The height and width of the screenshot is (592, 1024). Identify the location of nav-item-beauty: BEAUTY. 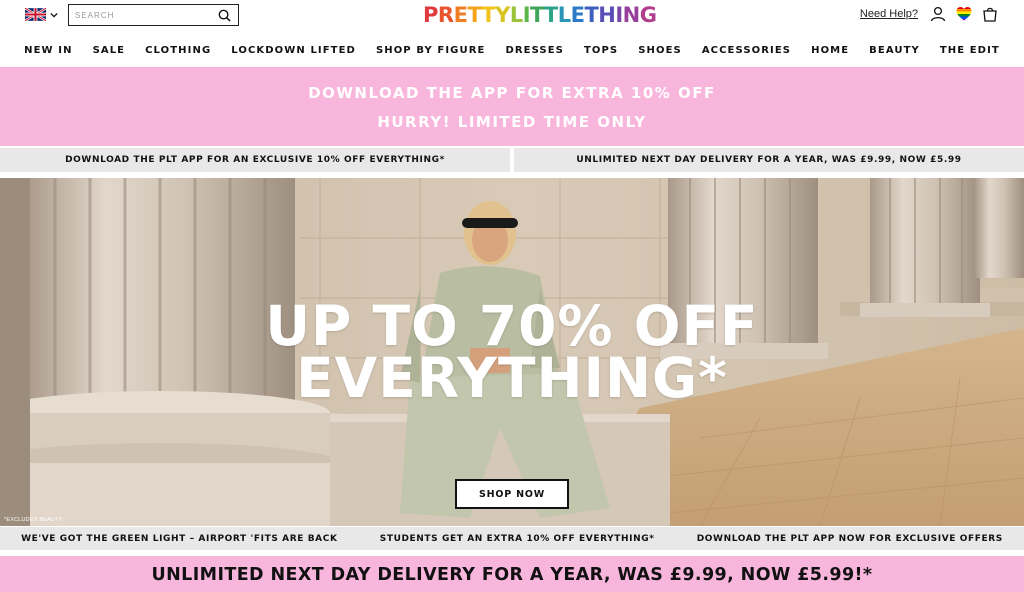
(894, 51).